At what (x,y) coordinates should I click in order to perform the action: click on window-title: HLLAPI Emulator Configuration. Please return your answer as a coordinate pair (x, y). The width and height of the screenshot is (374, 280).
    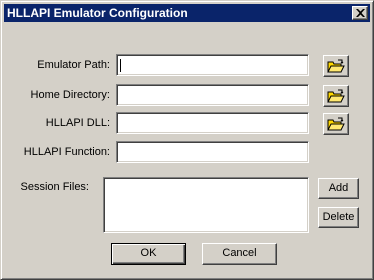
    Looking at the image, I should click on (97, 13).